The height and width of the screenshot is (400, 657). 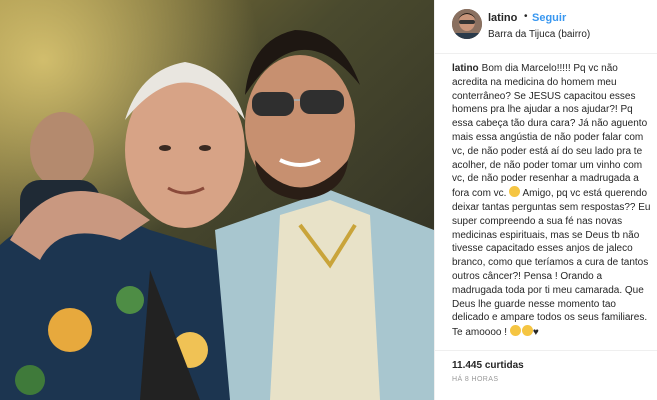 I want to click on likes-count: 11.445 curtidas, so click(x=488, y=365).